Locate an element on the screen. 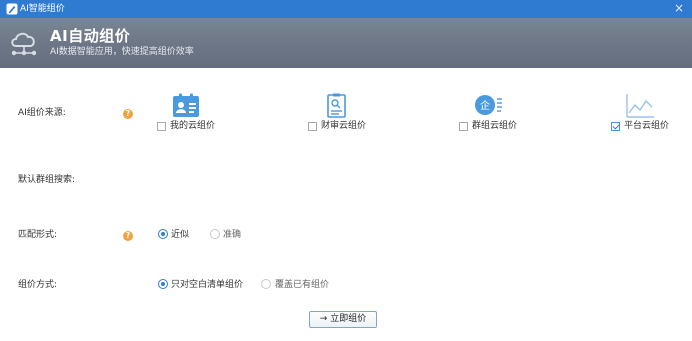 This screenshot has height=341, width=692. group-cloud-checkbox is located at coordinates (463, 126).